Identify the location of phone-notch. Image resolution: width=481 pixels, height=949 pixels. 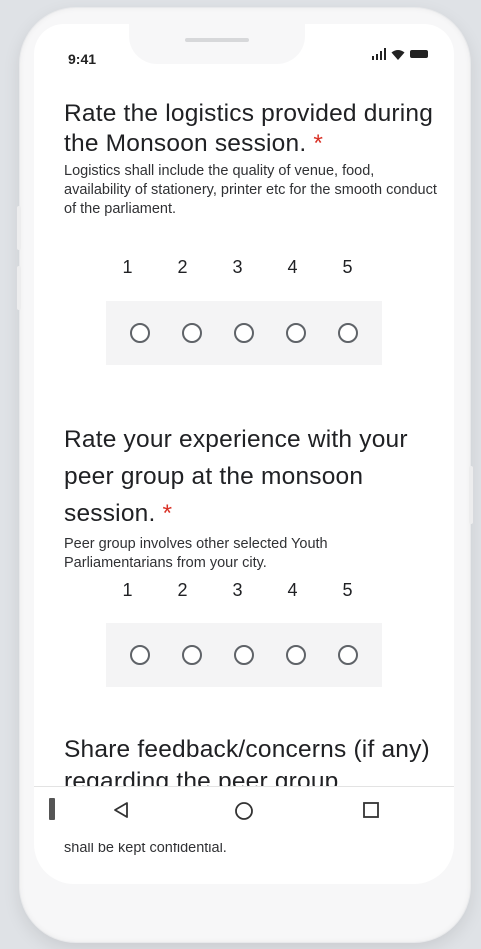
(217, 44).